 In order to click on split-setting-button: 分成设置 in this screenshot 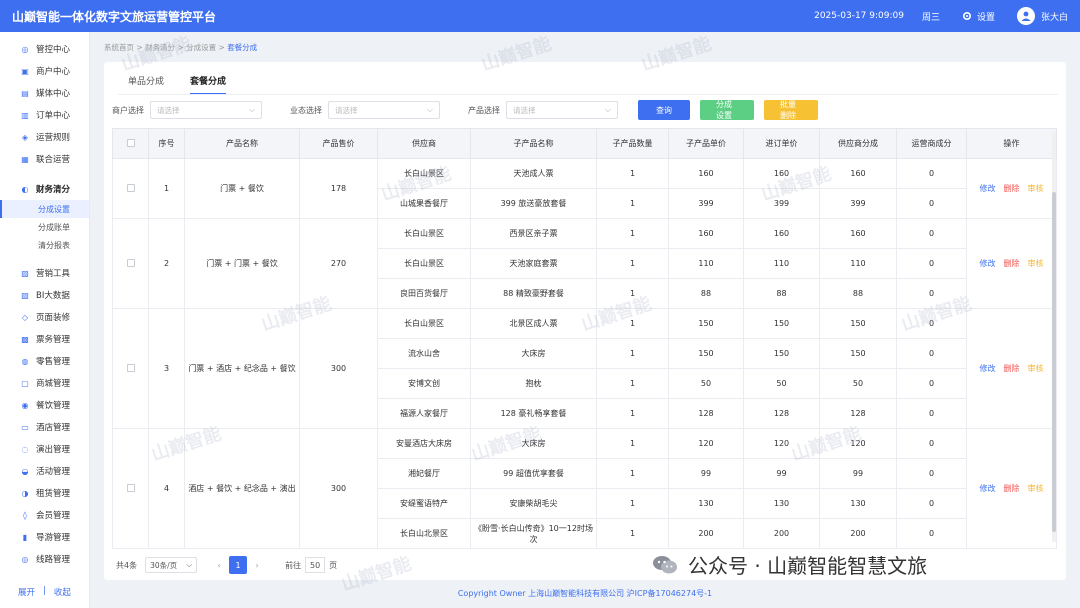, I will do `click(727, 110)`.